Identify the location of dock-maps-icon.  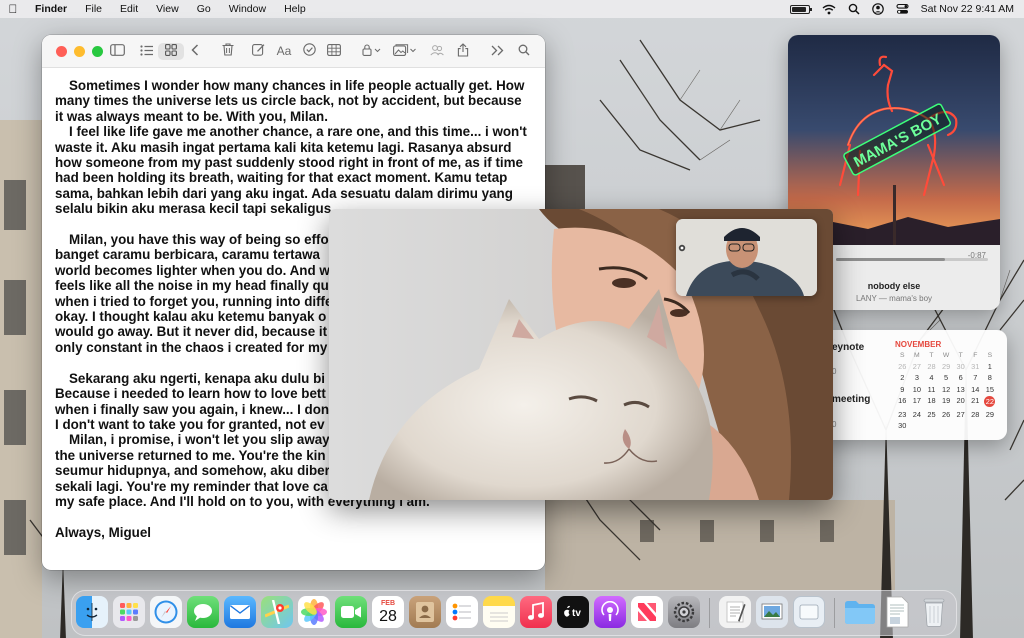
(277, 612).